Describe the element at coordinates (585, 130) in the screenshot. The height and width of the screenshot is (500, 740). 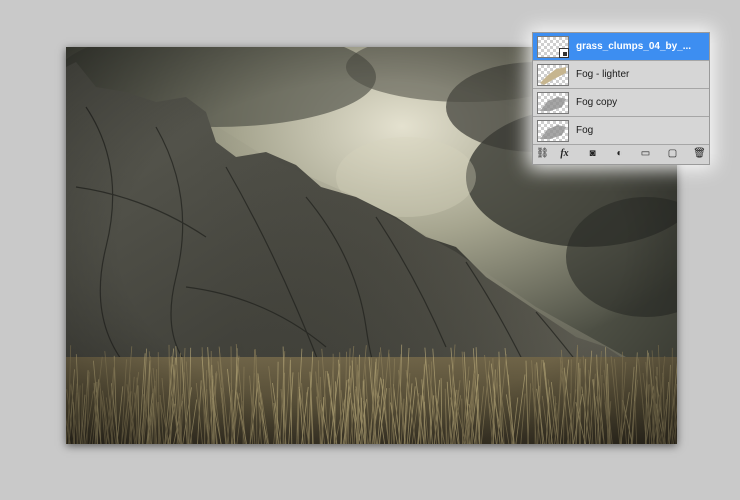
I see `layer-name: Fog` at that location.